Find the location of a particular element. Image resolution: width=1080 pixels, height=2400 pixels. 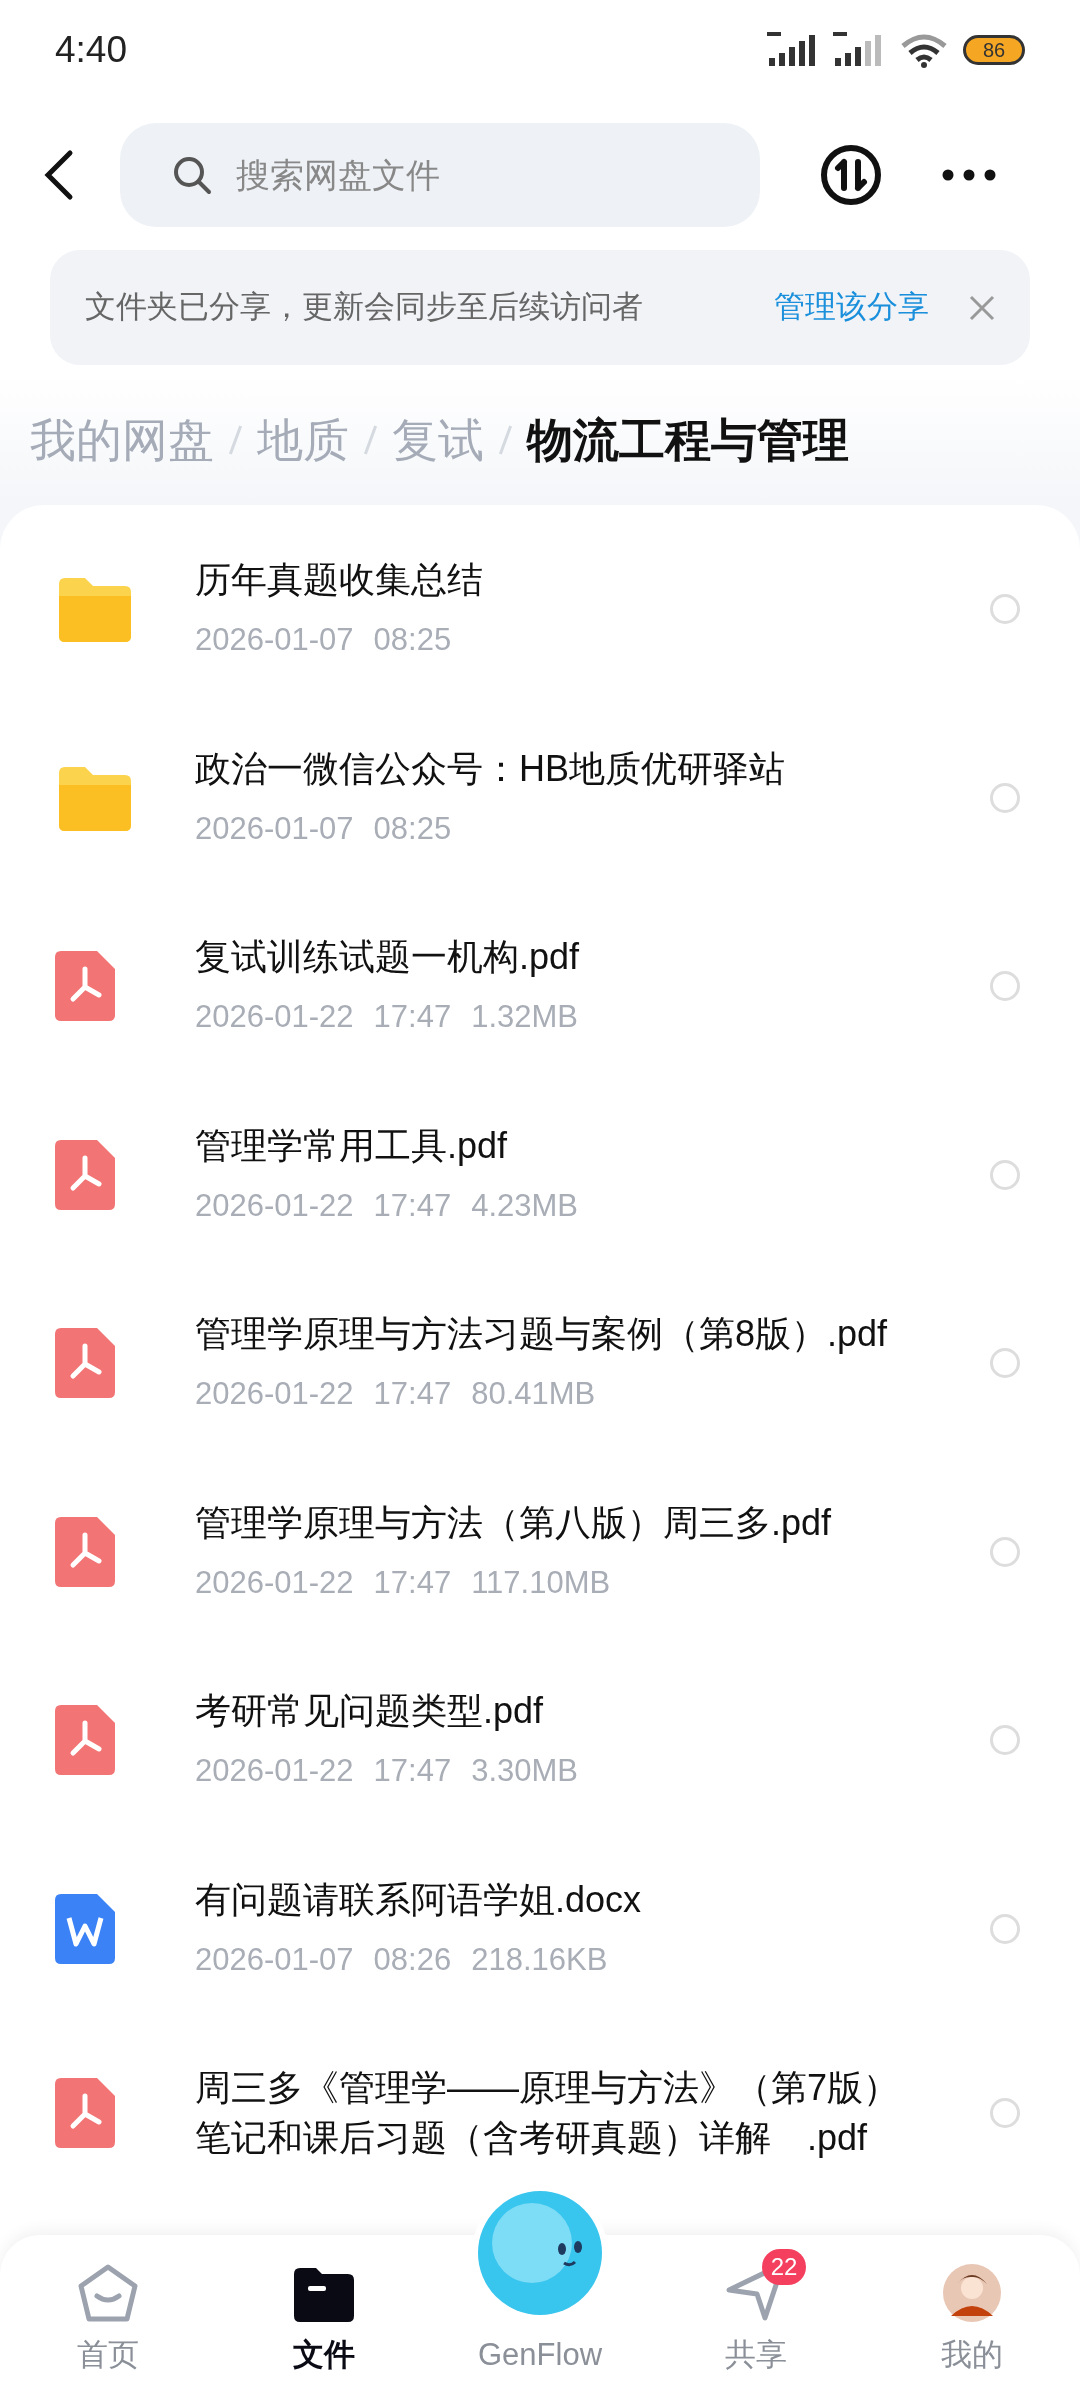

search-icon is located at coordinates (192, 175).